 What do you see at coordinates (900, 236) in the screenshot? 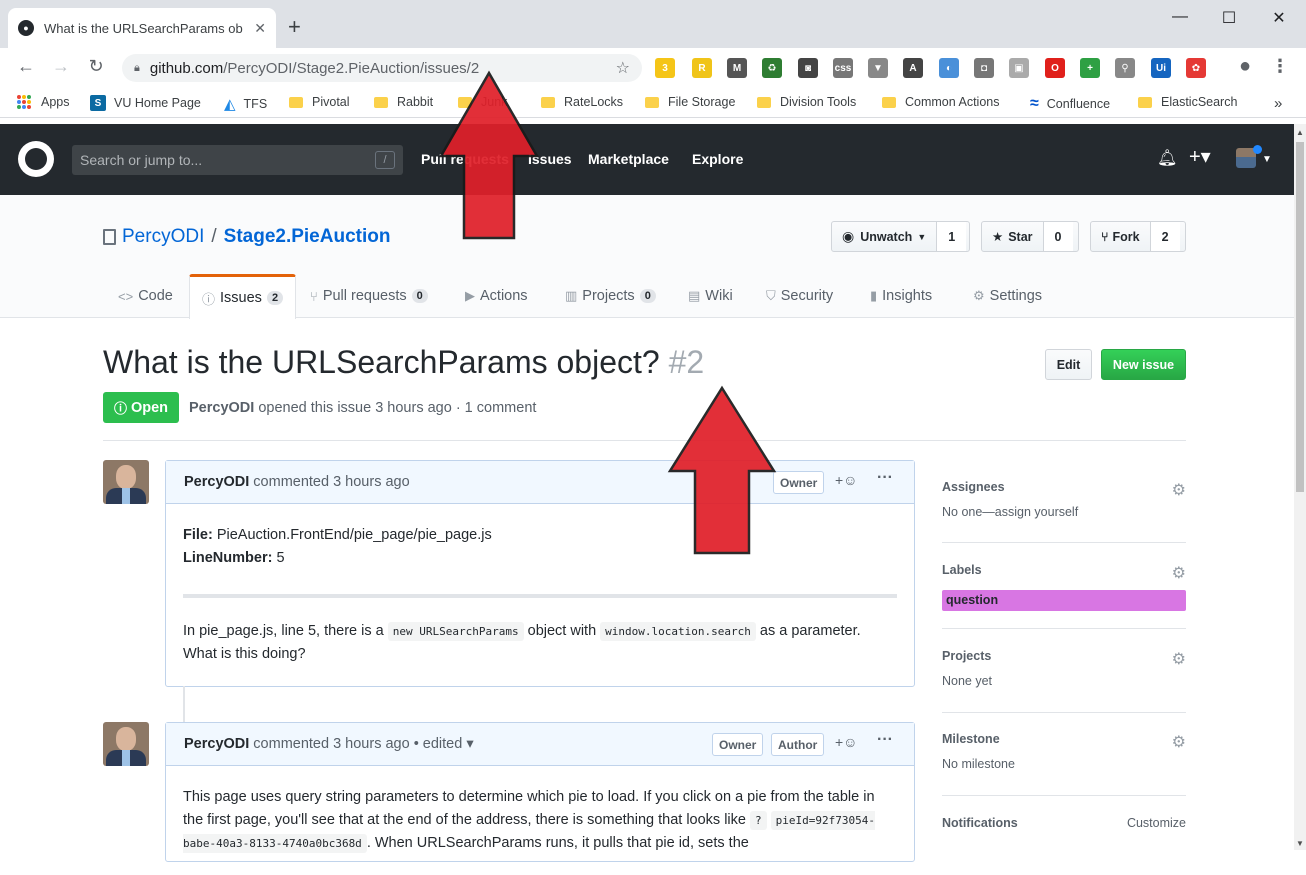
I see `watch-button: ◉ Unwatch ▼ 1` at bounding box center [900, 236].